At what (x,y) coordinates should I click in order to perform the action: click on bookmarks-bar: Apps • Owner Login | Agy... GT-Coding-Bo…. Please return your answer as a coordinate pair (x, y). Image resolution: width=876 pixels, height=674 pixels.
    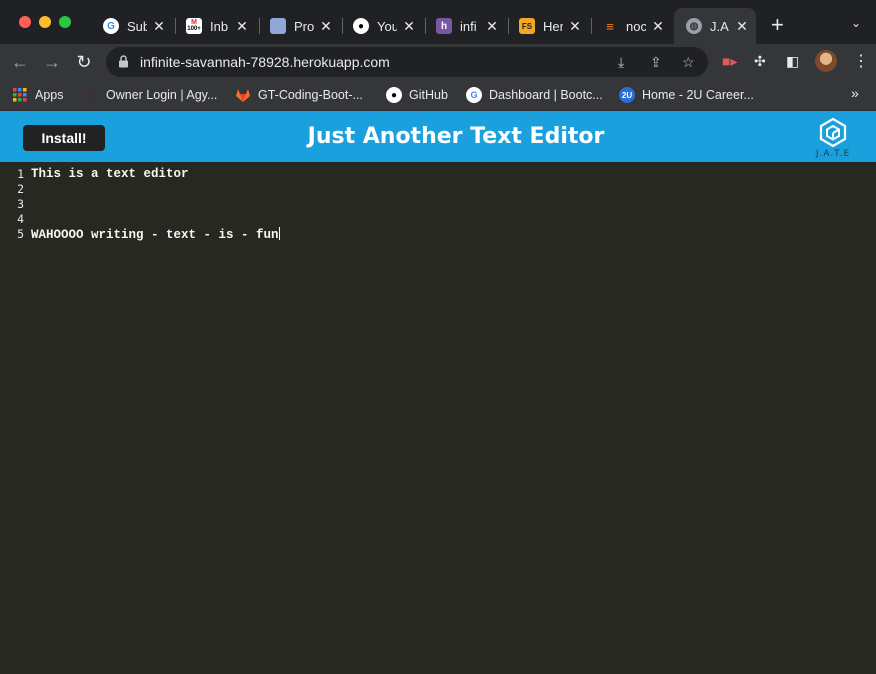
    Looking at the image, I should click on (438, 95).